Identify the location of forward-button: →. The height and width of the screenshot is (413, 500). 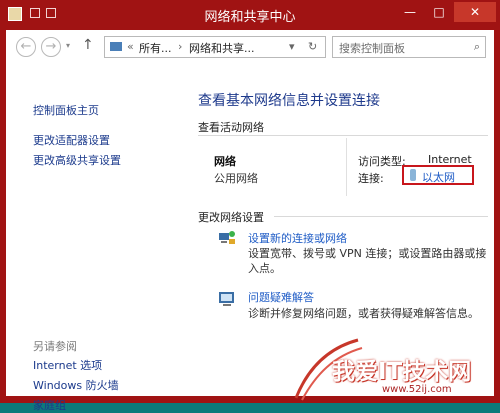
(51, 47).